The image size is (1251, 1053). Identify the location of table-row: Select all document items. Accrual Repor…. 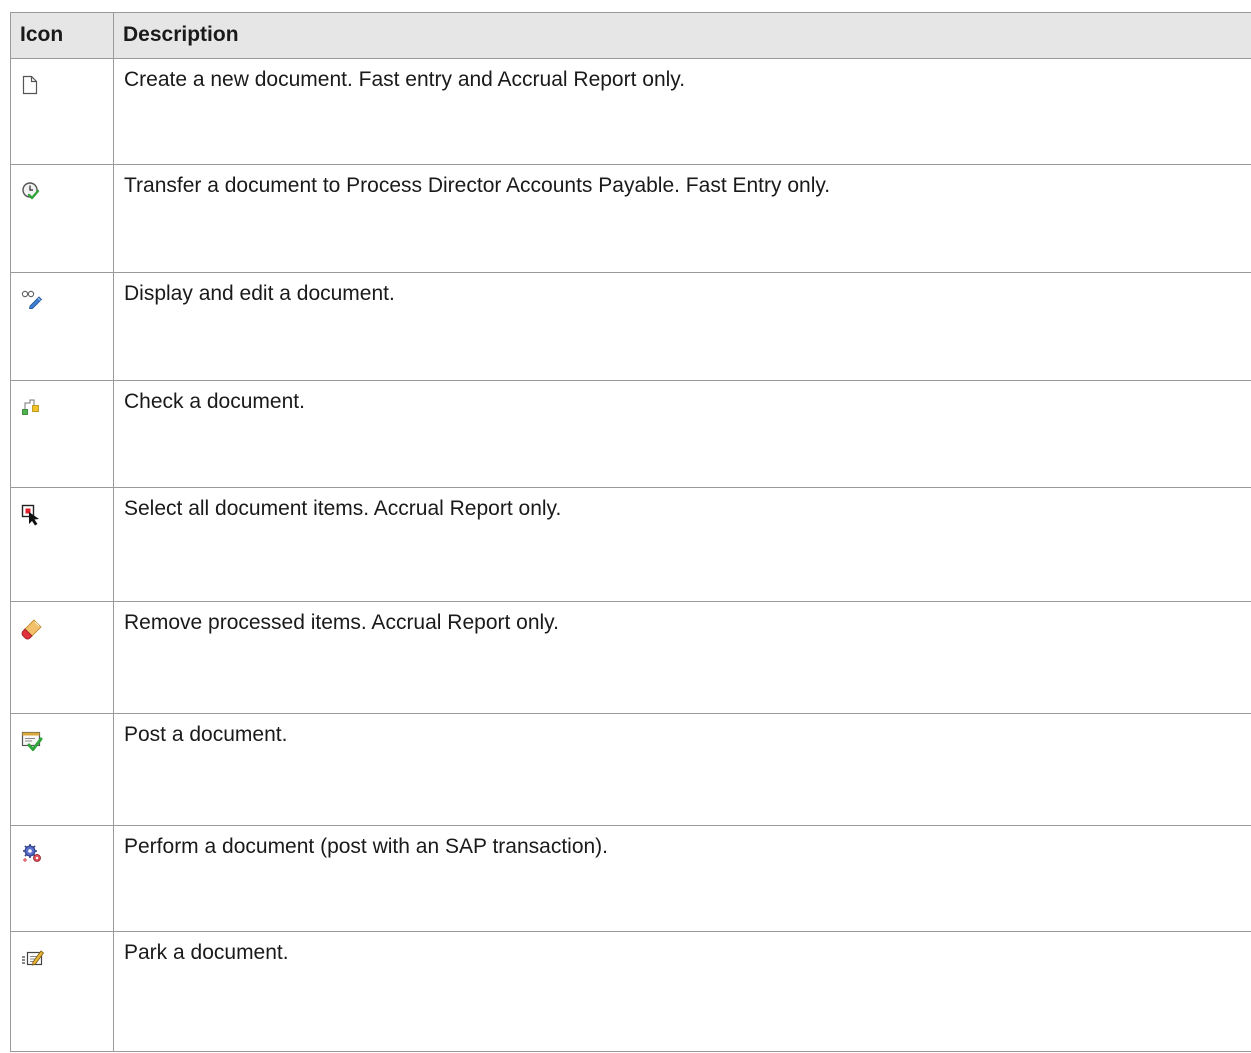
(630, 544).